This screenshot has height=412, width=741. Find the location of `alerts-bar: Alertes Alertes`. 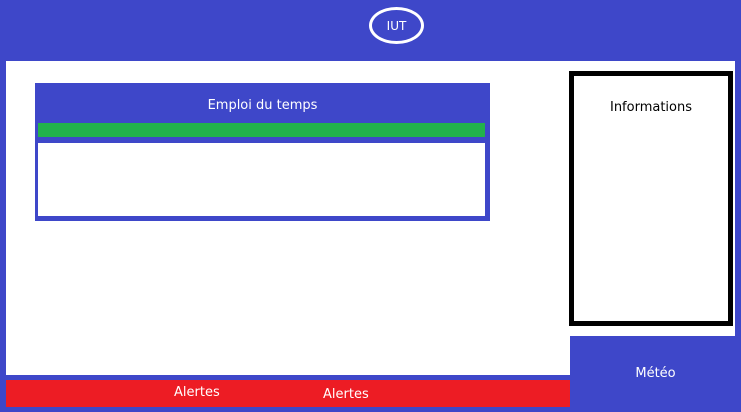

alerts-bar: Alertes Alertes is located at coordinates (288, 393).